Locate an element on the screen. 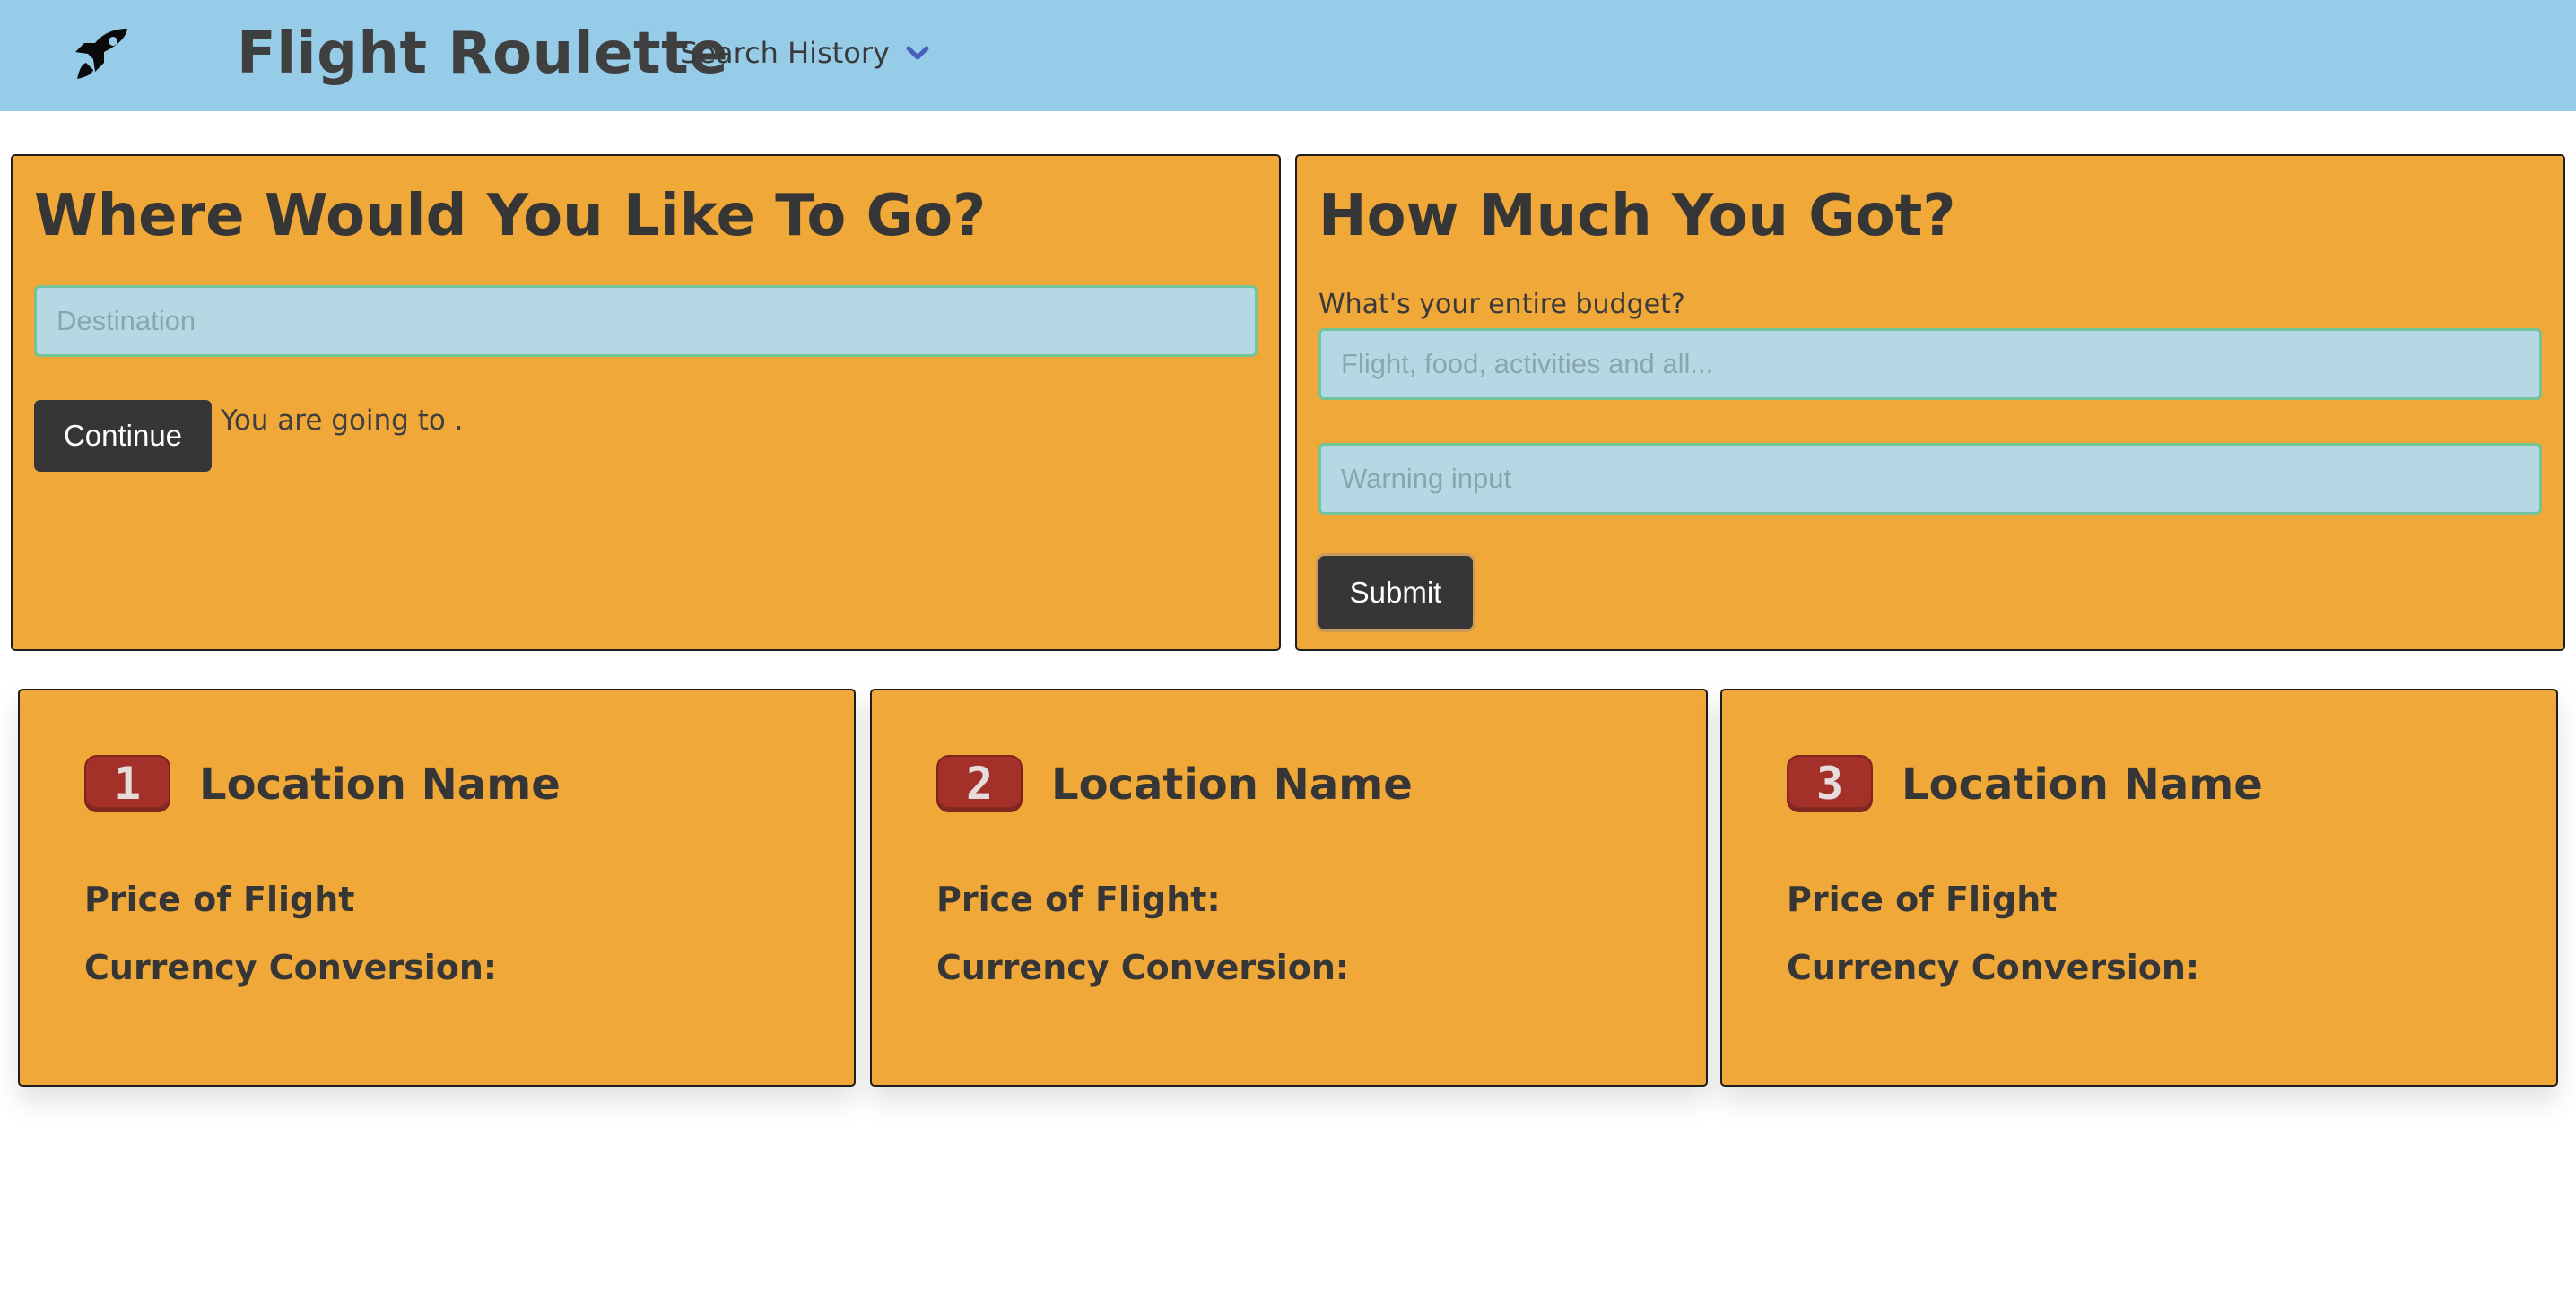 This screenshot has width=2576, height=1293. rank-badge: 2 is located at coordinates (979, 784).